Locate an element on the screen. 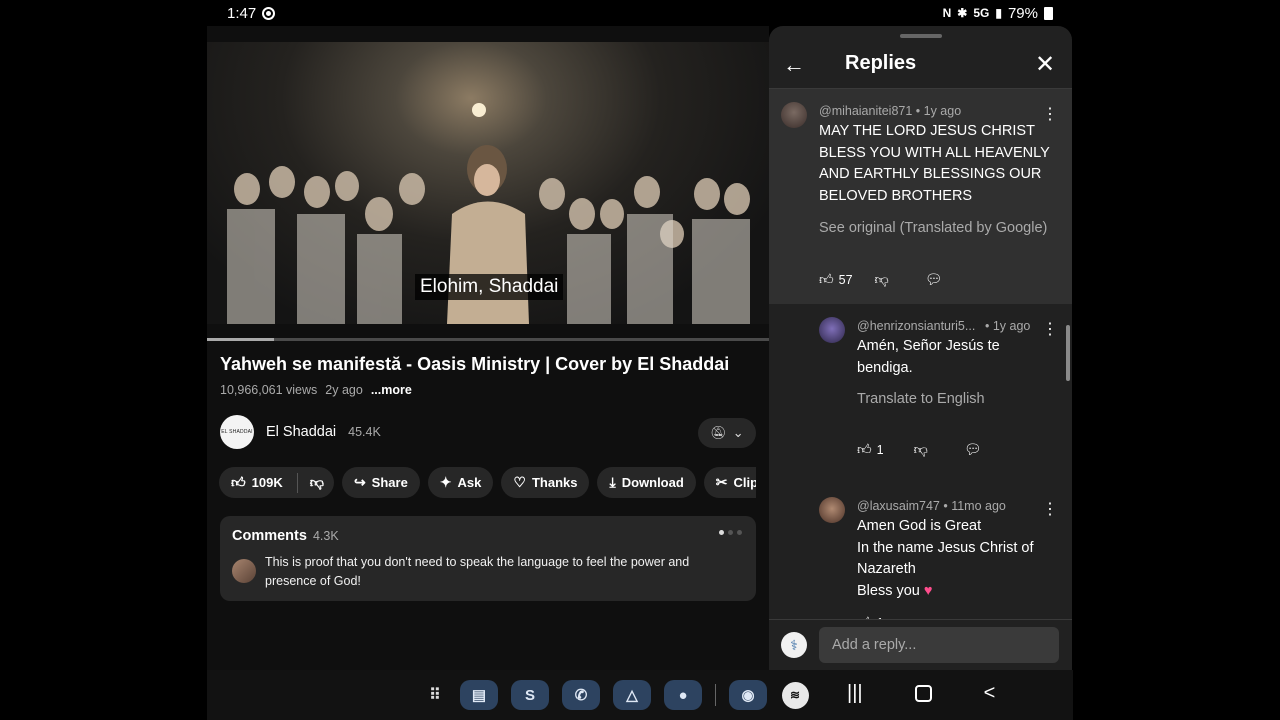  like-dislike-pill: 👍︎ 109K 👎︎ is located at coordinates (276, 482).